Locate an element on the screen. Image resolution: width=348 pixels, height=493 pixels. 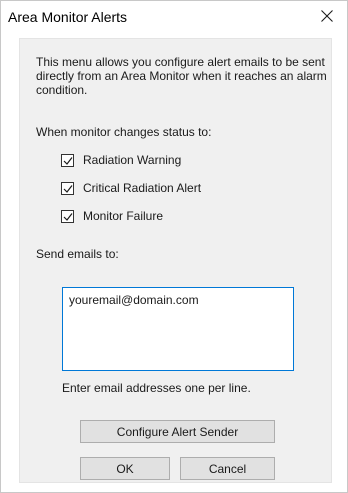
monitor-failure-checkbox is located at coordinates (67, 216).